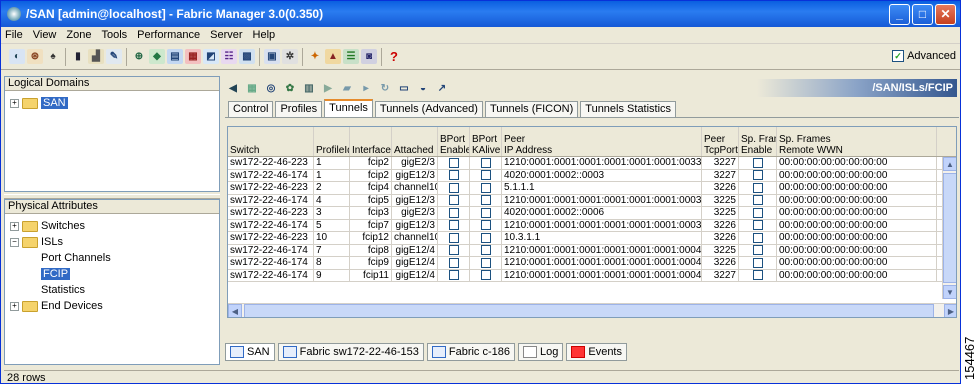 The width and height of the screenshot is (980, 385). Describe the element at coordinates (290, 88) in the screenshot. I see `create-icon: ✿` at that location.